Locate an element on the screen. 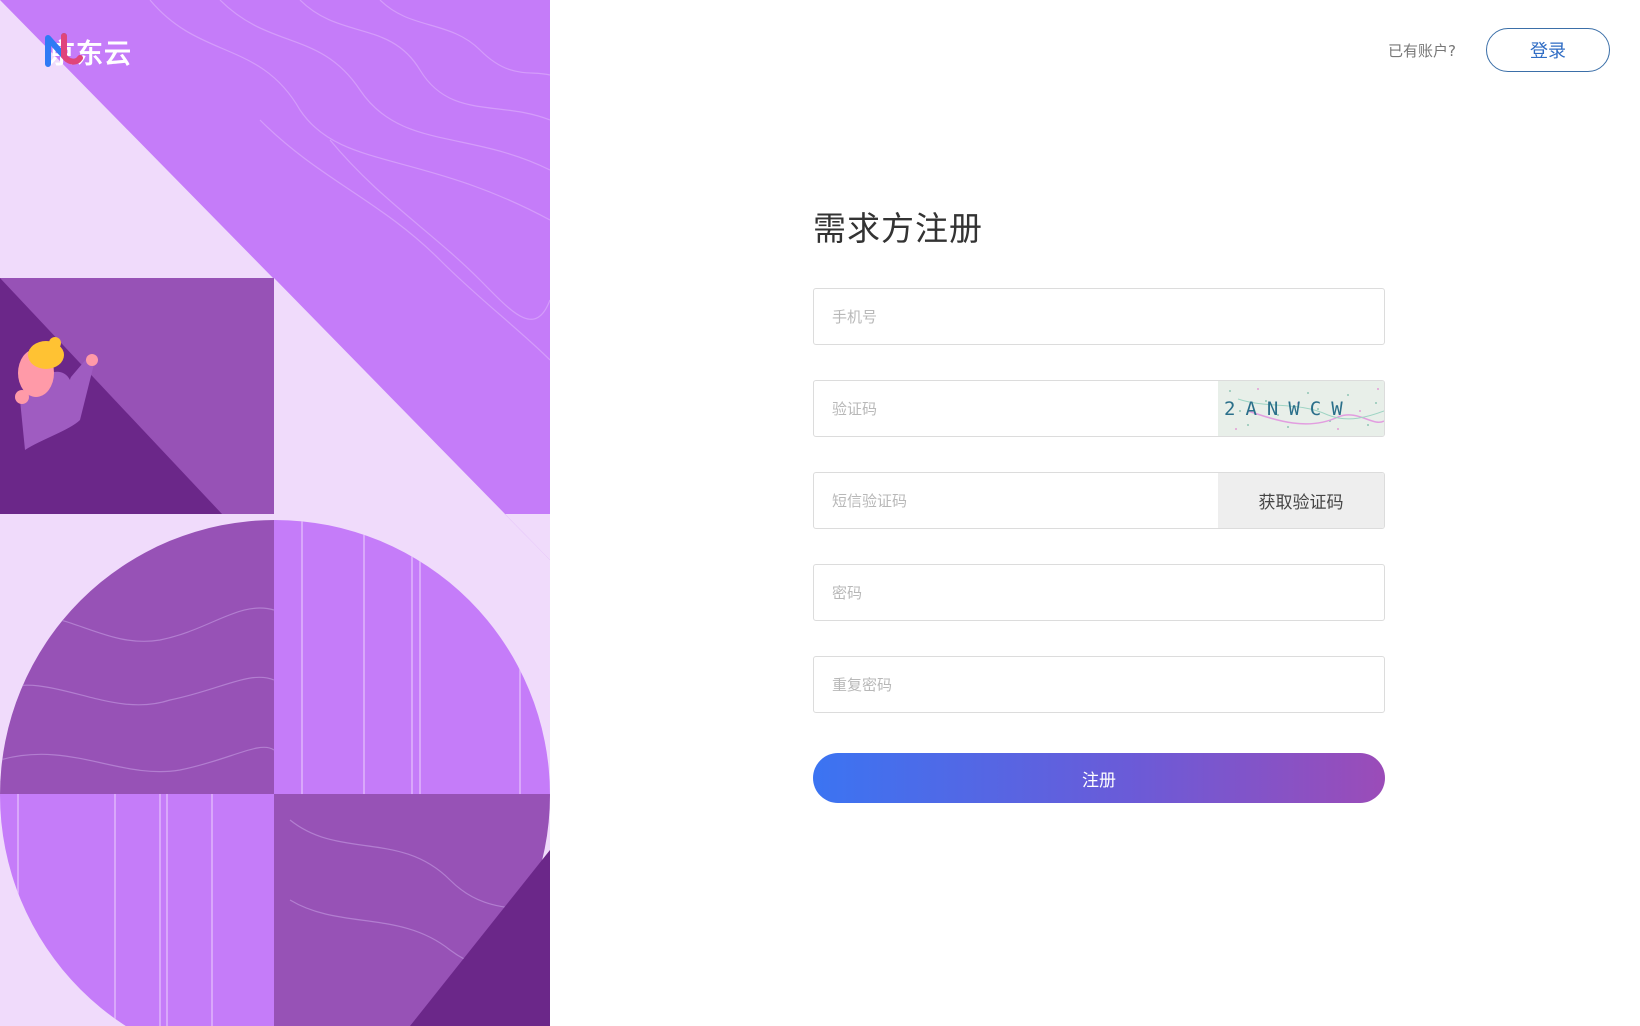 This screenshot has height=1026, width=1640. captcha-image: 2ANWCW is located at coordinates (1301, 408).